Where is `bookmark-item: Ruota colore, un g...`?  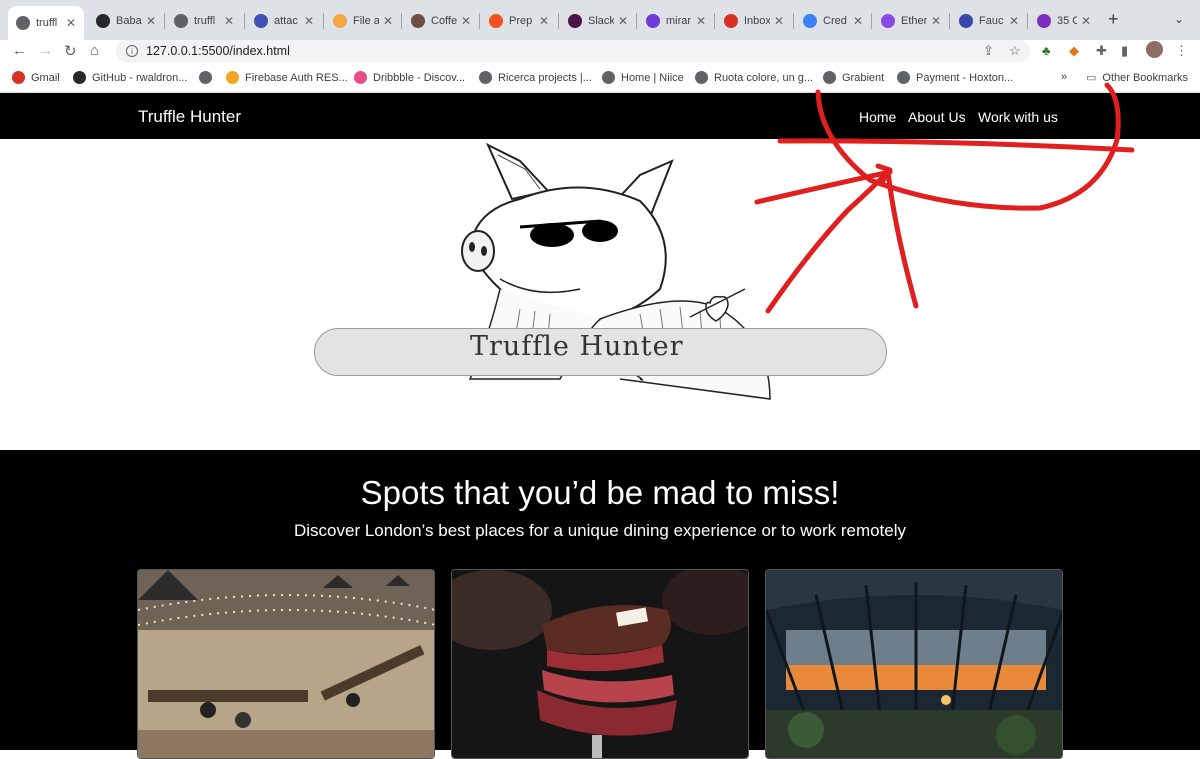 bookmark-item: Ruota colore, un g... is located at coordinates (754, 77).